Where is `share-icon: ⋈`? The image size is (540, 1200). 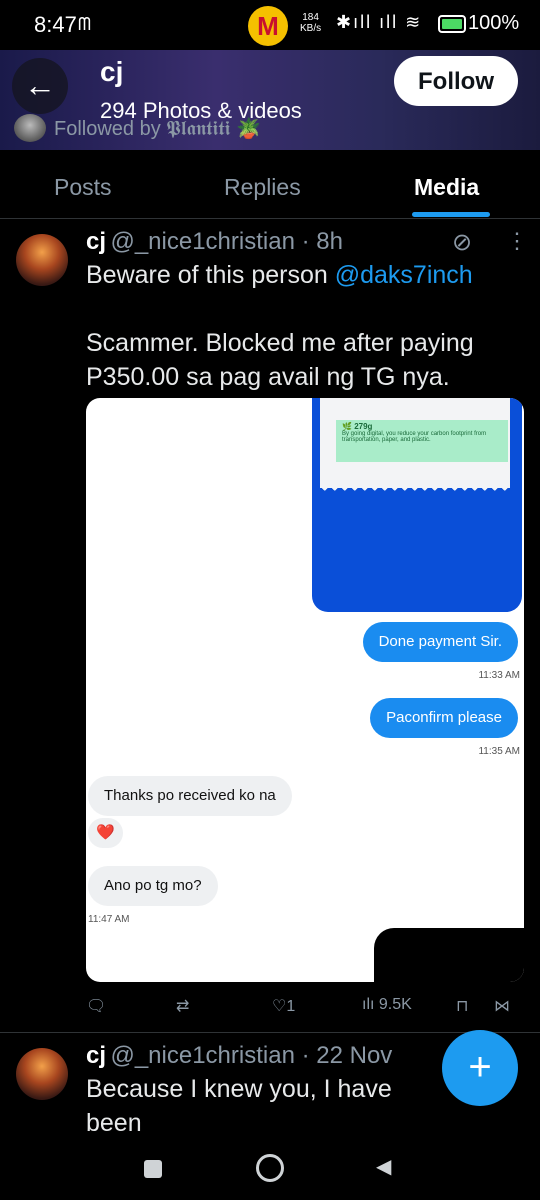 share-icon: ⋈ is located at coordinates (502, 1006).